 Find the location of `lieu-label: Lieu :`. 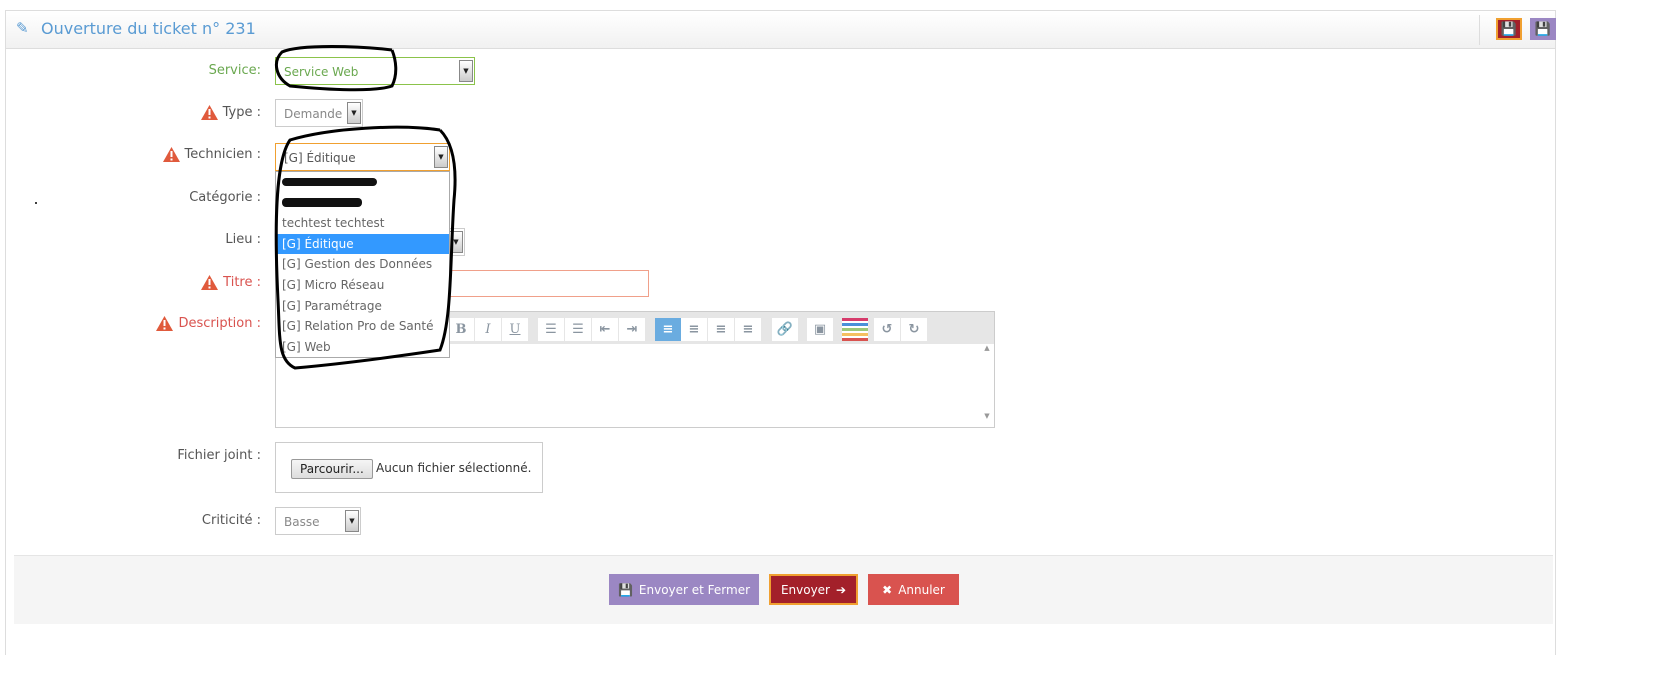

lieu-label: Lieu : is located at coordinates (243, 239).